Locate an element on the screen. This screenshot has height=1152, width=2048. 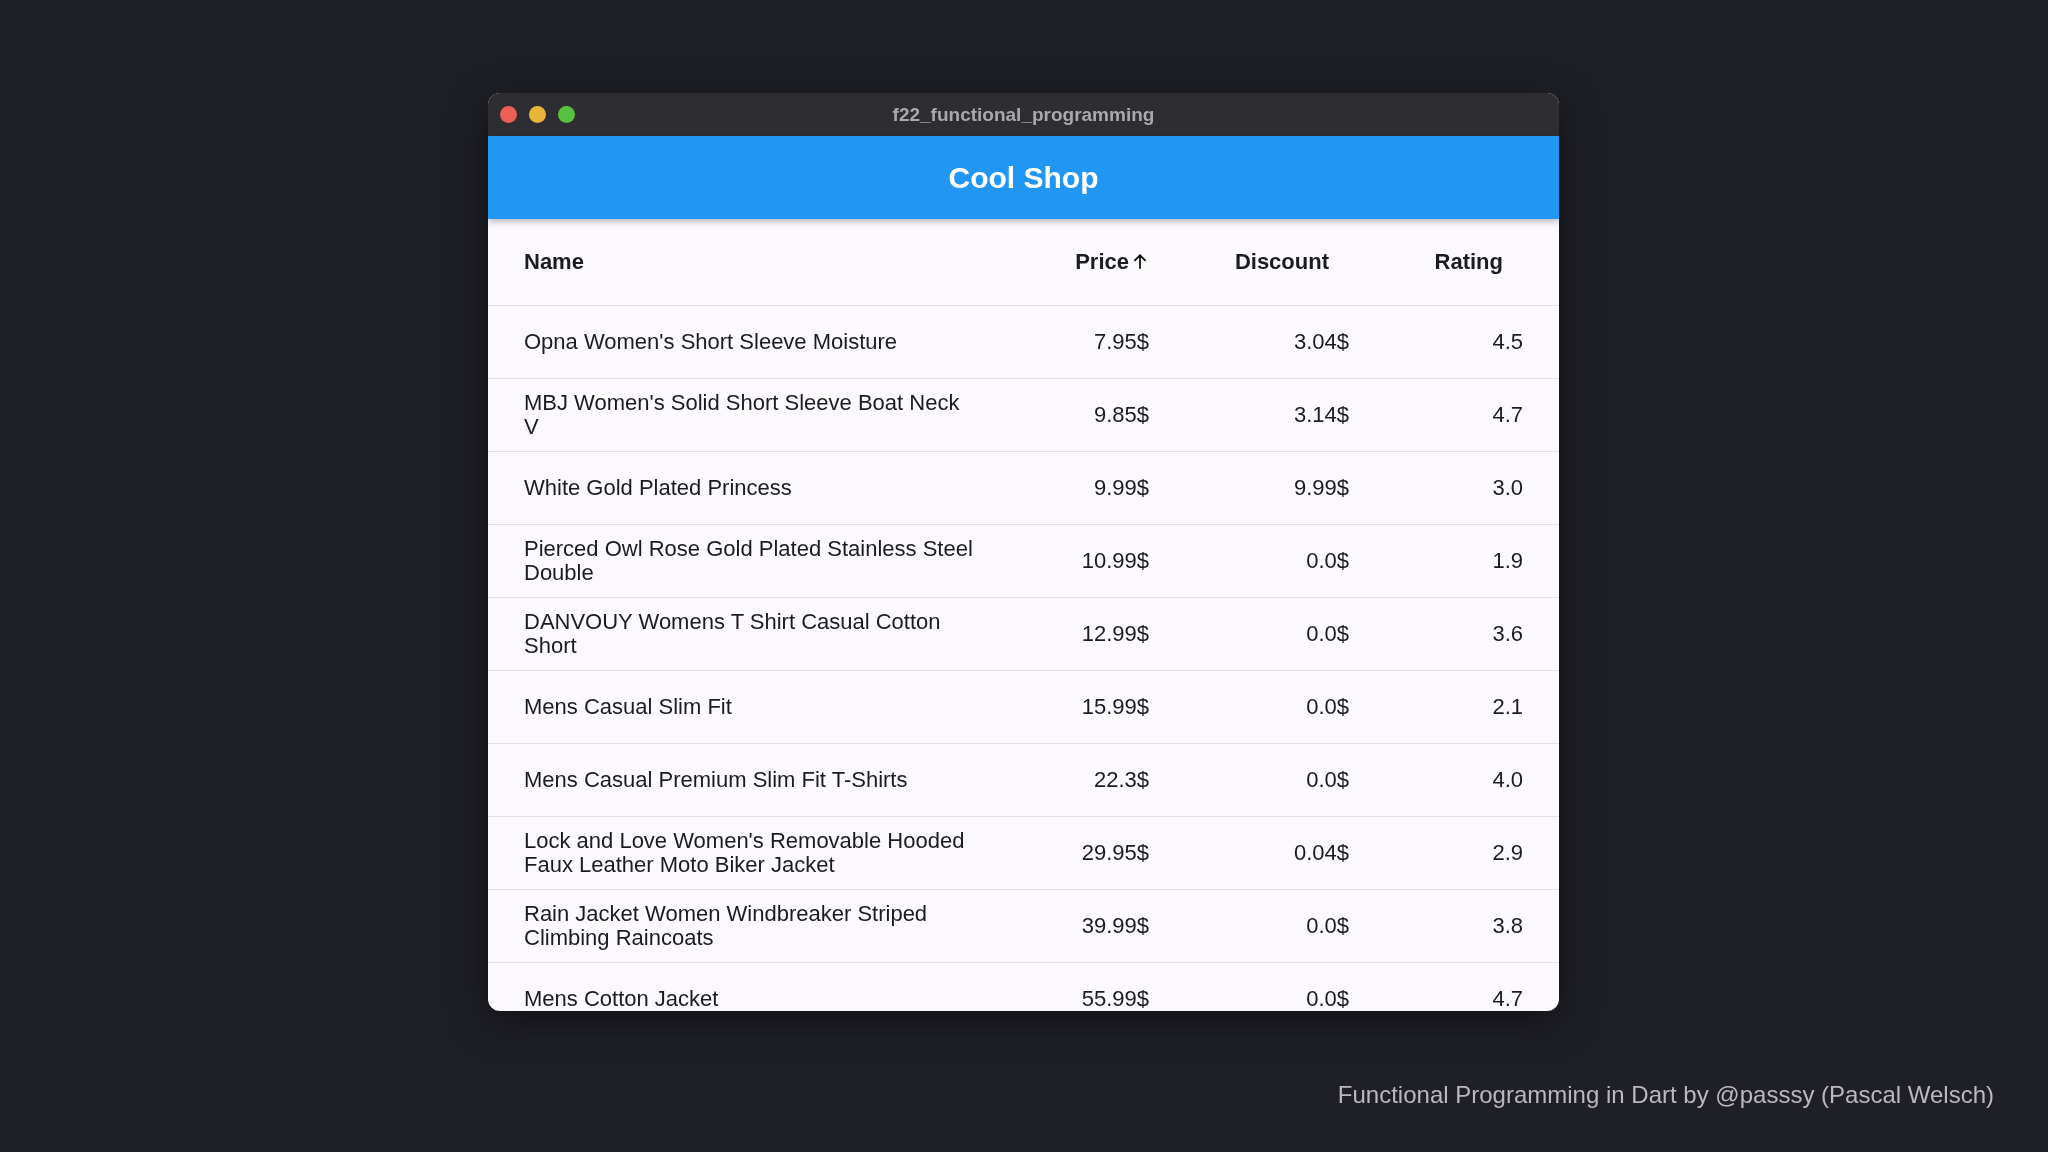
table-cell: Mens Cotton Jacket is located at coordinates (621, 998).